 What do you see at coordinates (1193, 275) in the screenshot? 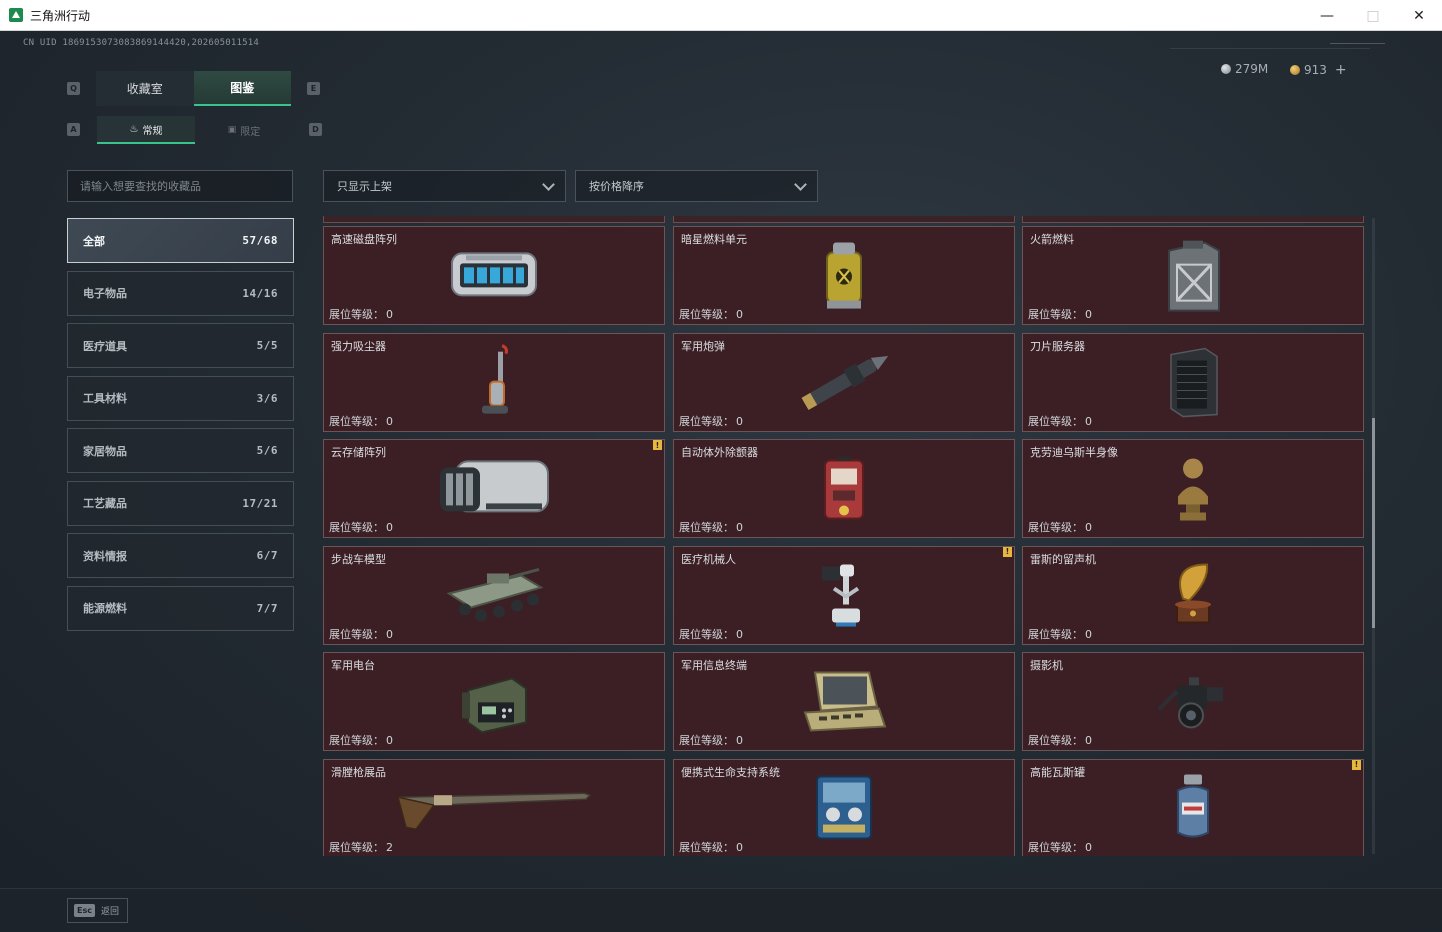
I see `collectible-card: 火箭燃料 展位等级： 0` at bounding box center [1193, 275].